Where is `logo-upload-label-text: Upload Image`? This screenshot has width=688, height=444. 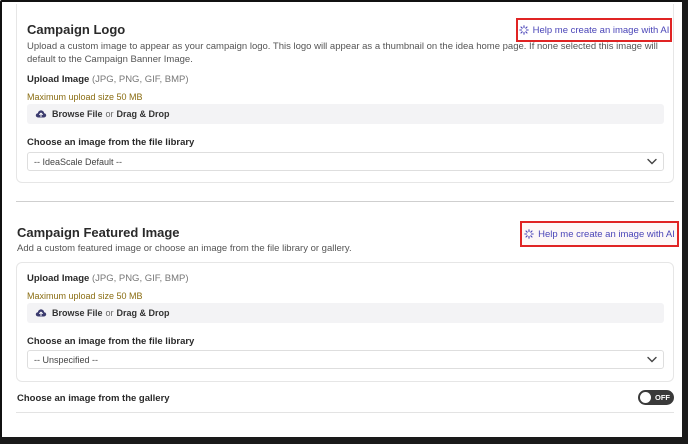
logo-upload-label-text: Upload Image is located at coordinates (58, 79).